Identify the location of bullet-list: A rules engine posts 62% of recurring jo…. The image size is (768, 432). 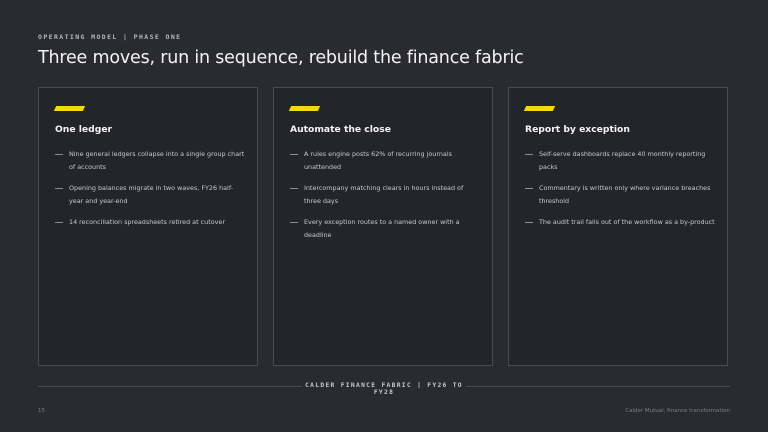
(386, 199).